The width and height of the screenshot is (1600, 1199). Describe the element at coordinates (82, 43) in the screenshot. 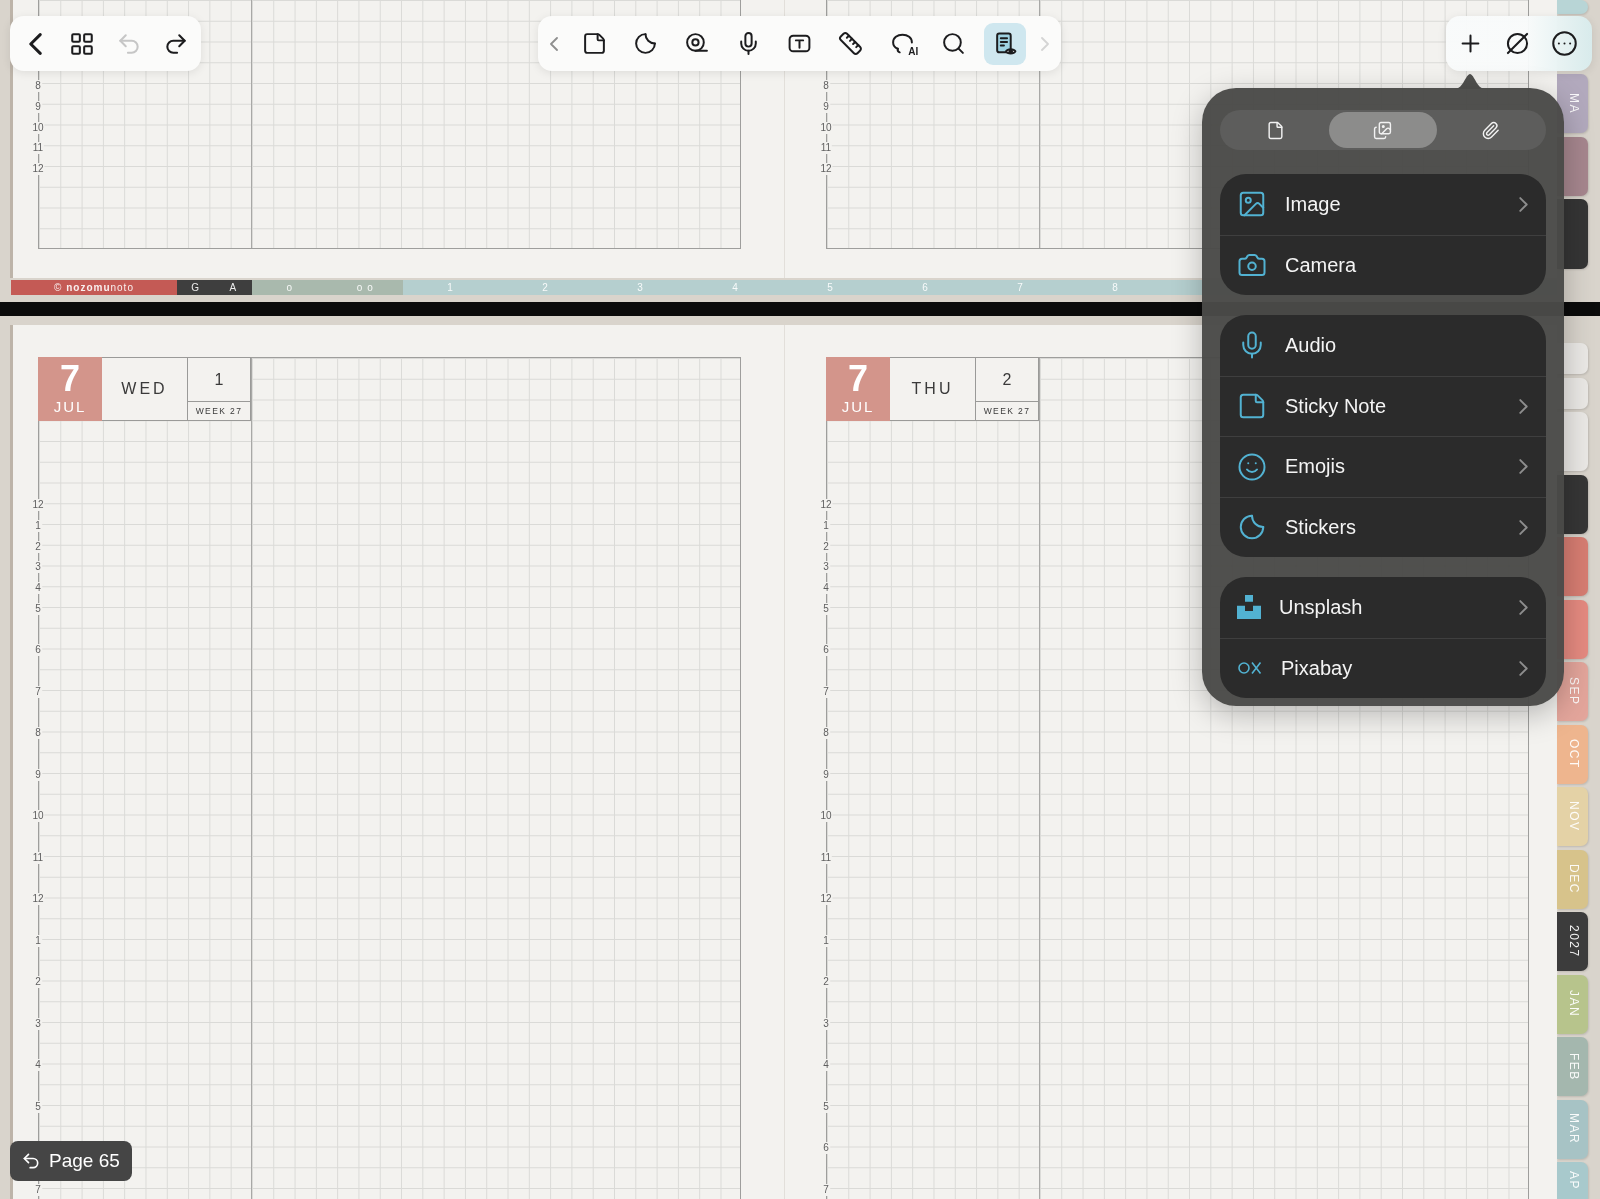

I see `grid-icon` at that location.